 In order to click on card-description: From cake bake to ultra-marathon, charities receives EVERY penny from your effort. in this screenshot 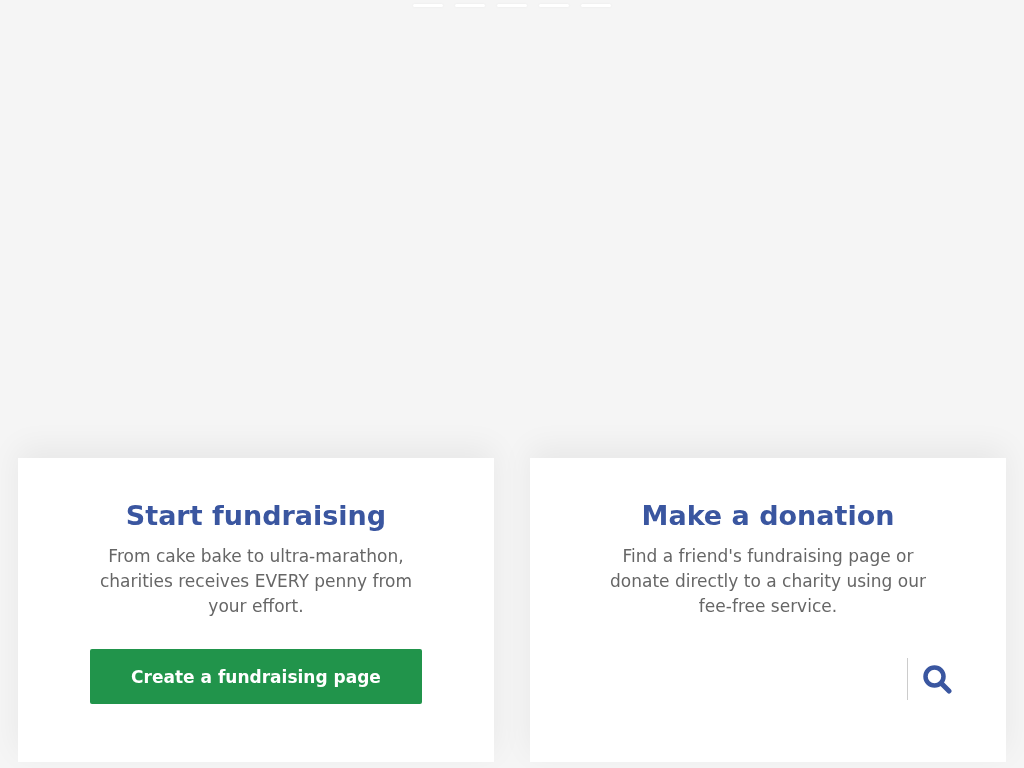, I will do `click(256, 581)`.